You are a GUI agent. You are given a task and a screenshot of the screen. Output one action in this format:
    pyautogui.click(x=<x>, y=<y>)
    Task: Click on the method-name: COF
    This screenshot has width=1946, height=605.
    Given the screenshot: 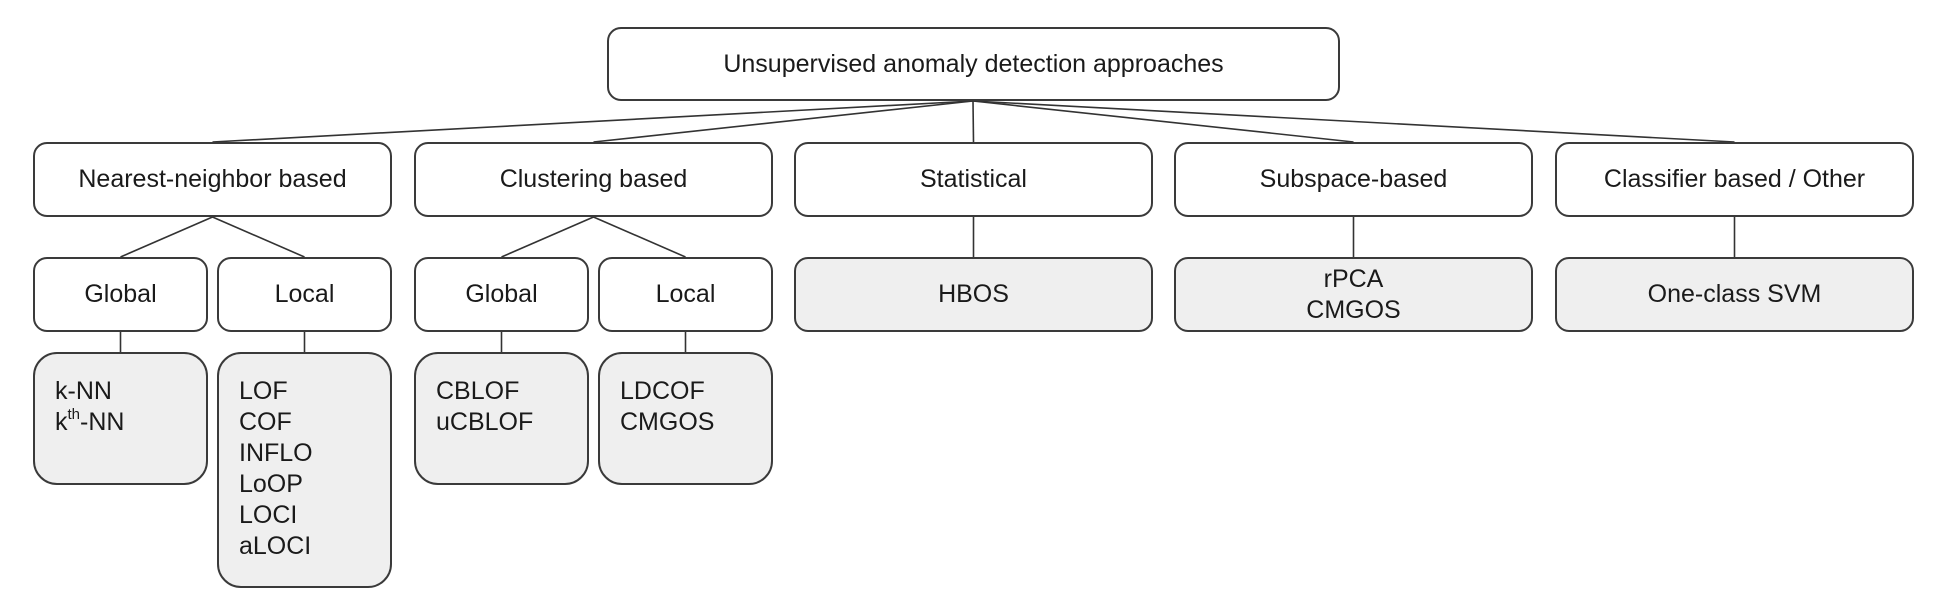 What is the action you would take?
    pyautogui.click(x=265, y=422)
    